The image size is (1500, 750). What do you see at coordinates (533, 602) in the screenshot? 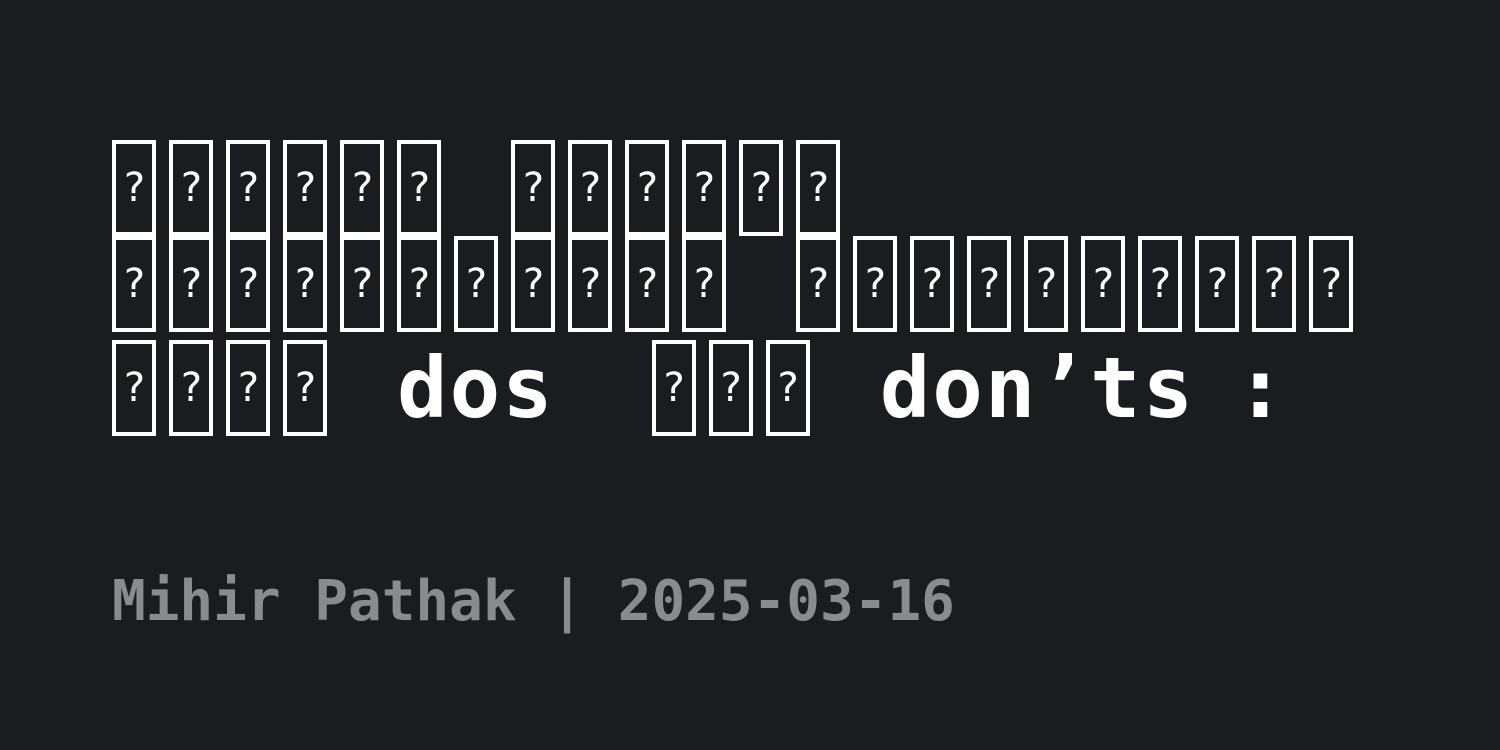
I see `post-meta: Mihir Pathak | 2025-03-16` at bounding box center [533, 602].